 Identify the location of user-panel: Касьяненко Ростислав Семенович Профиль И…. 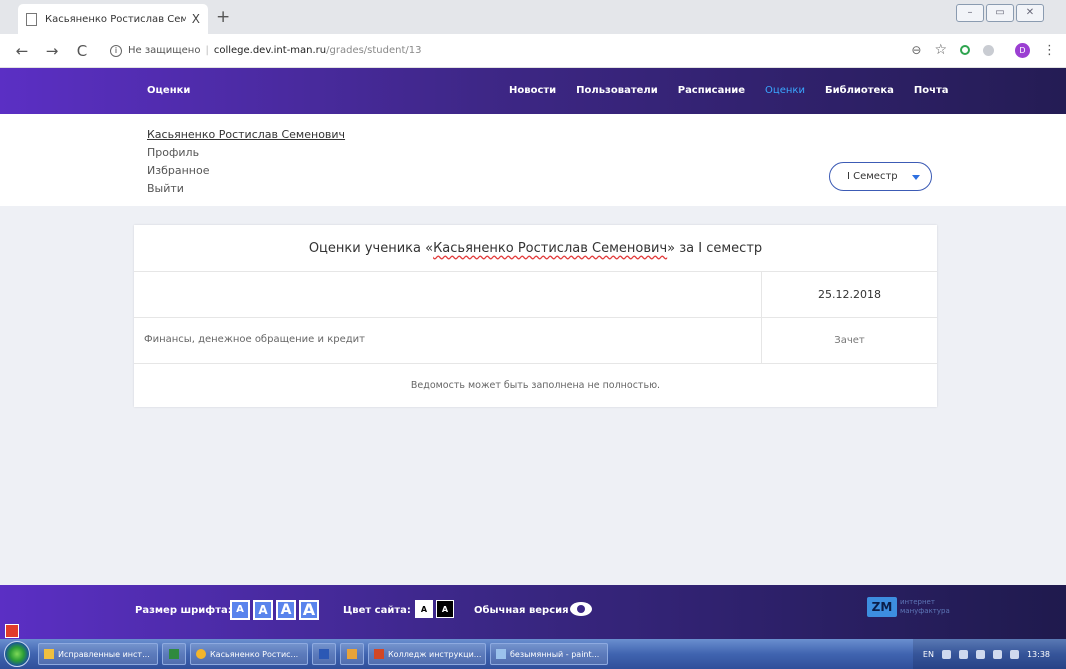
(533, 160).